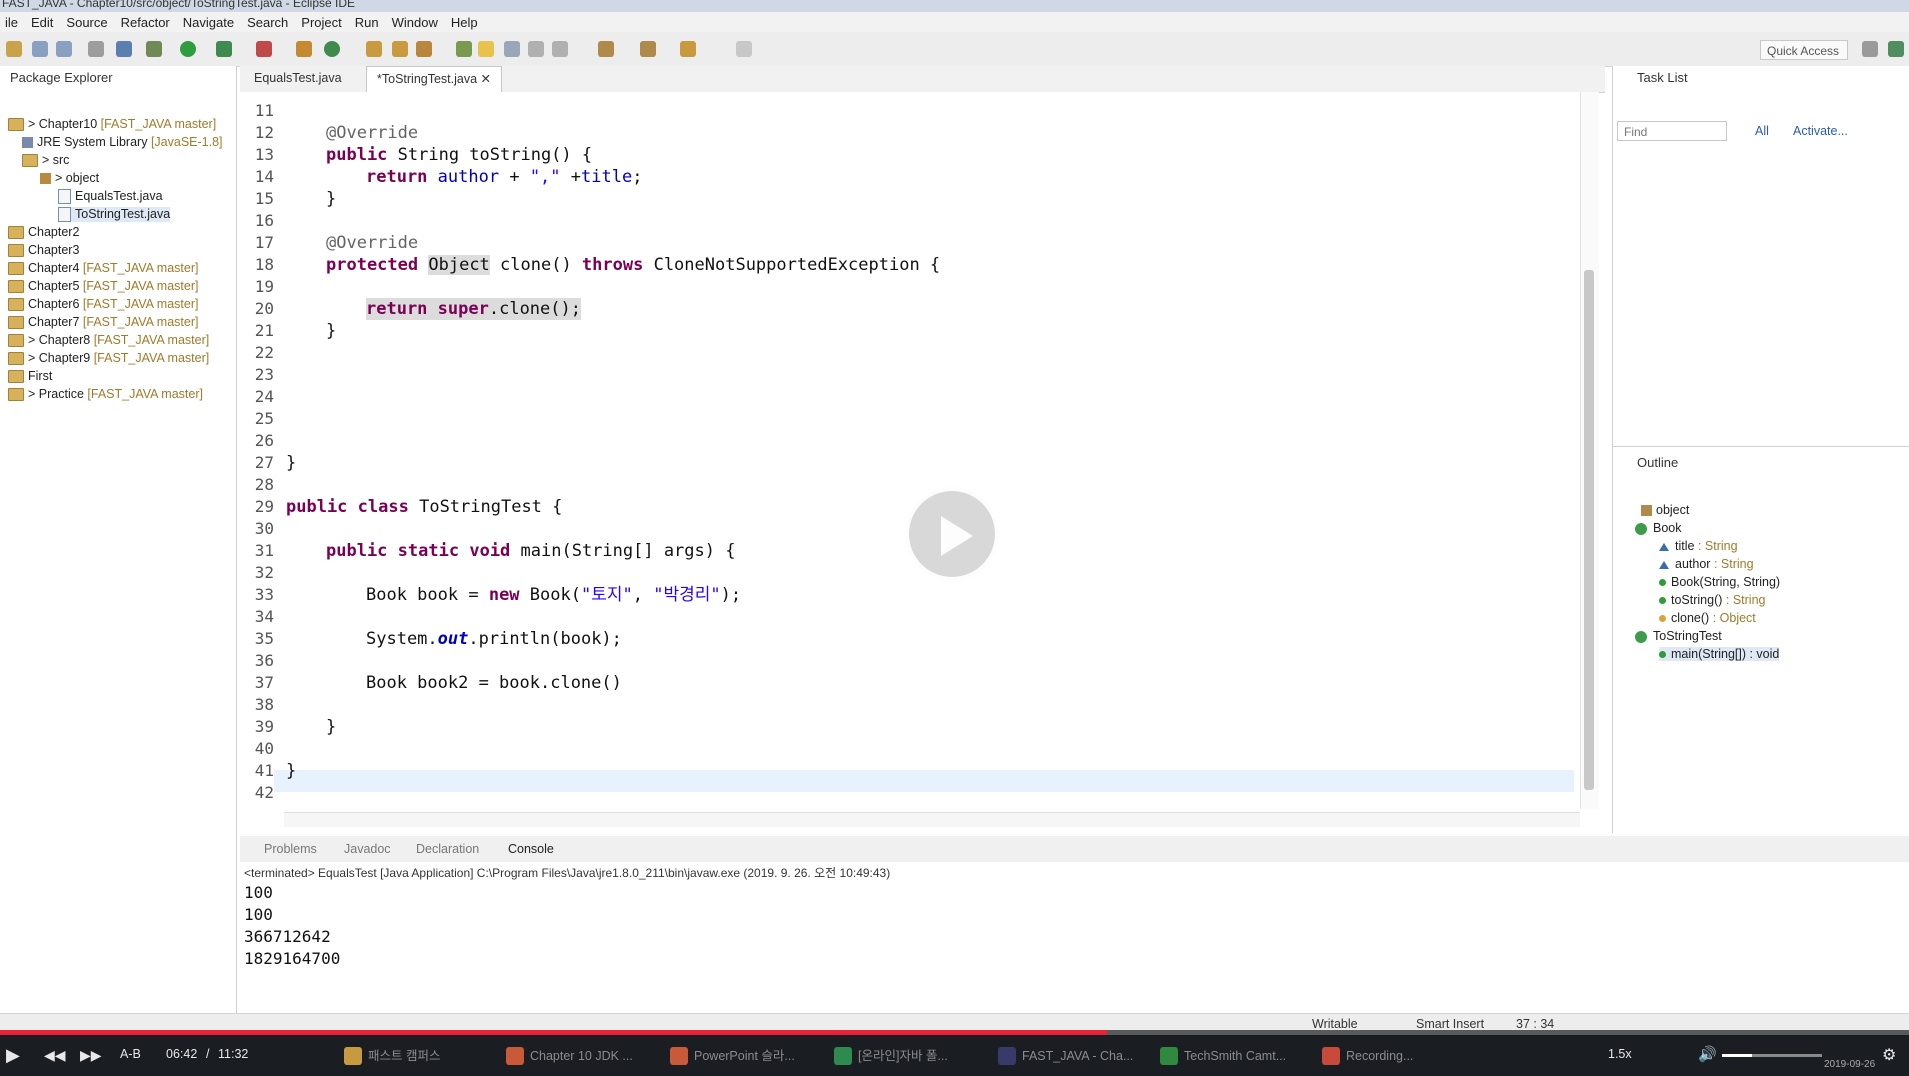  I want to click on coverage-icon, so click(224, 49).